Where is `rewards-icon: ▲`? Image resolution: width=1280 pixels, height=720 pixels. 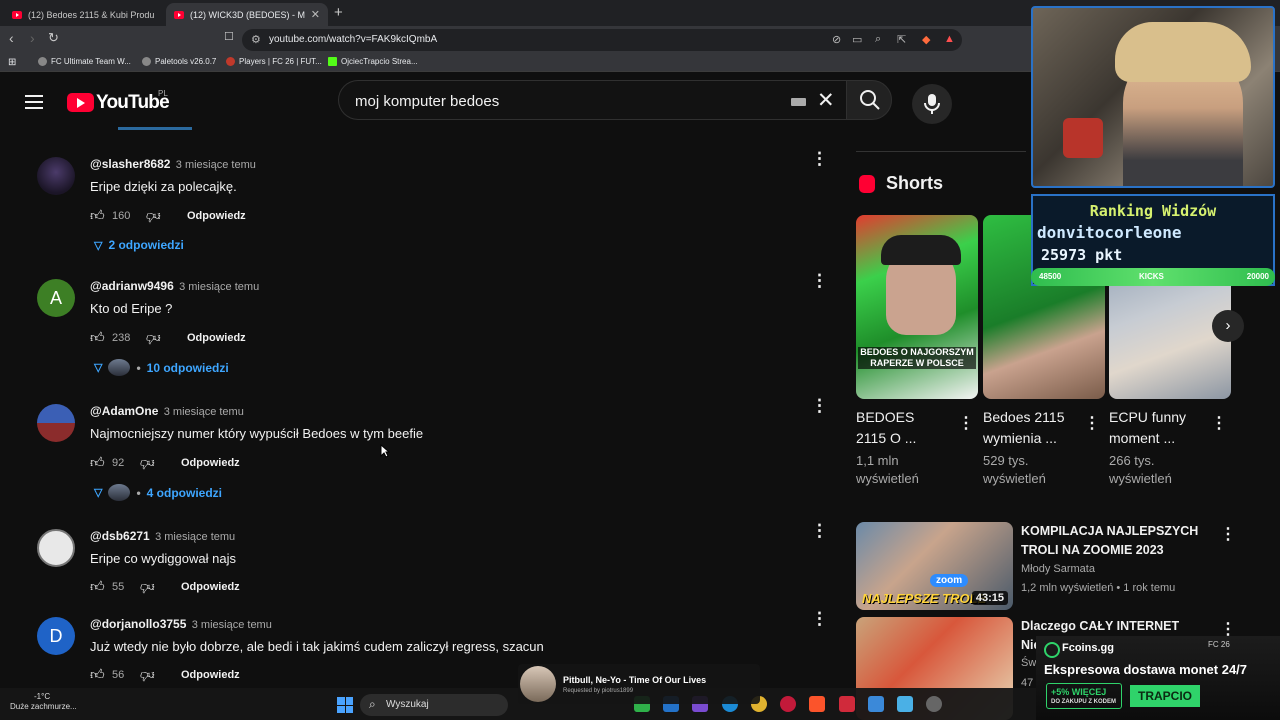 rewards-icon: ▲ is located at coordinates (949, 39).